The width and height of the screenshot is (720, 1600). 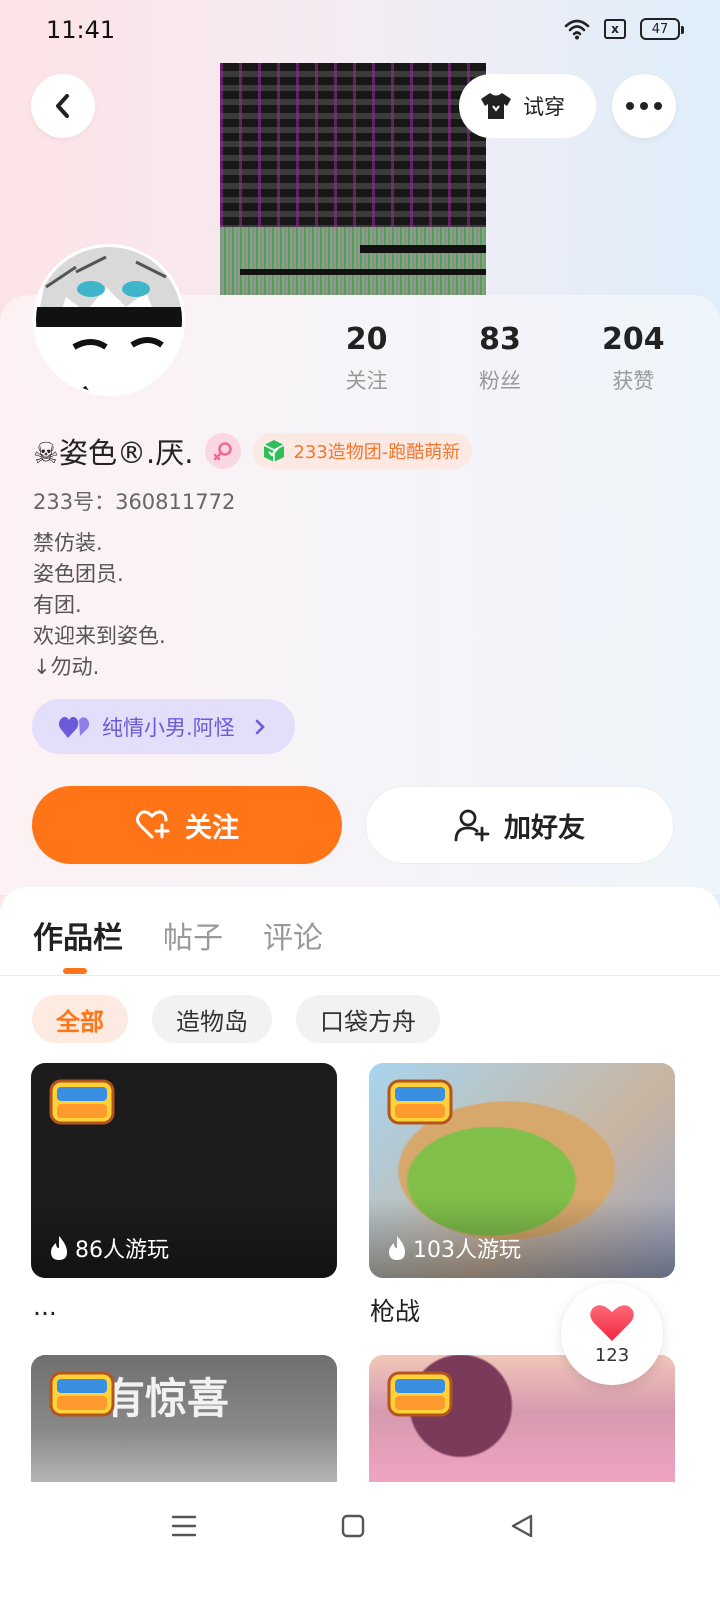 I want to click on stat-value: 83, so click(x=500, y=339).